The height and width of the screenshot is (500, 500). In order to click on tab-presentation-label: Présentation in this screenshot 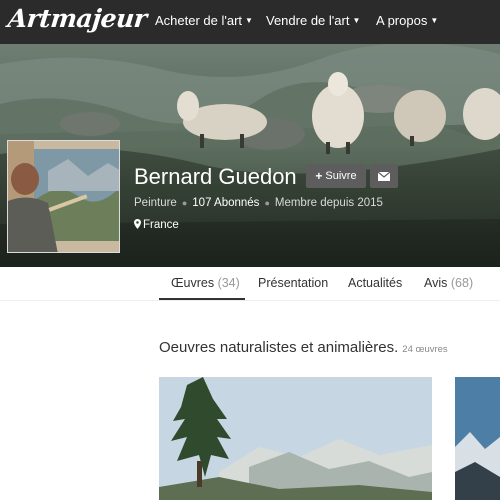, I will do `click(293, 283)`.